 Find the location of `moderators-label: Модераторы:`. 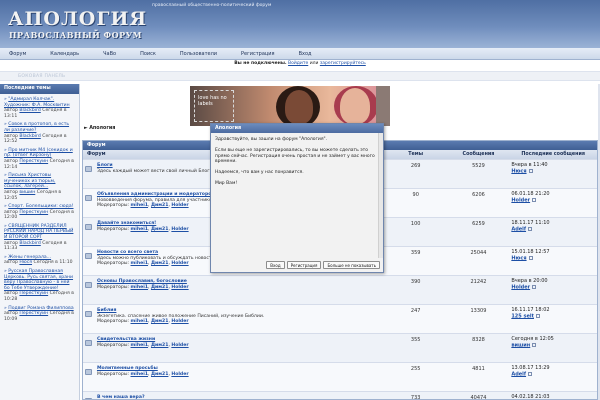

moderators-label: Модераторы: is located at coordinates (113, 322).